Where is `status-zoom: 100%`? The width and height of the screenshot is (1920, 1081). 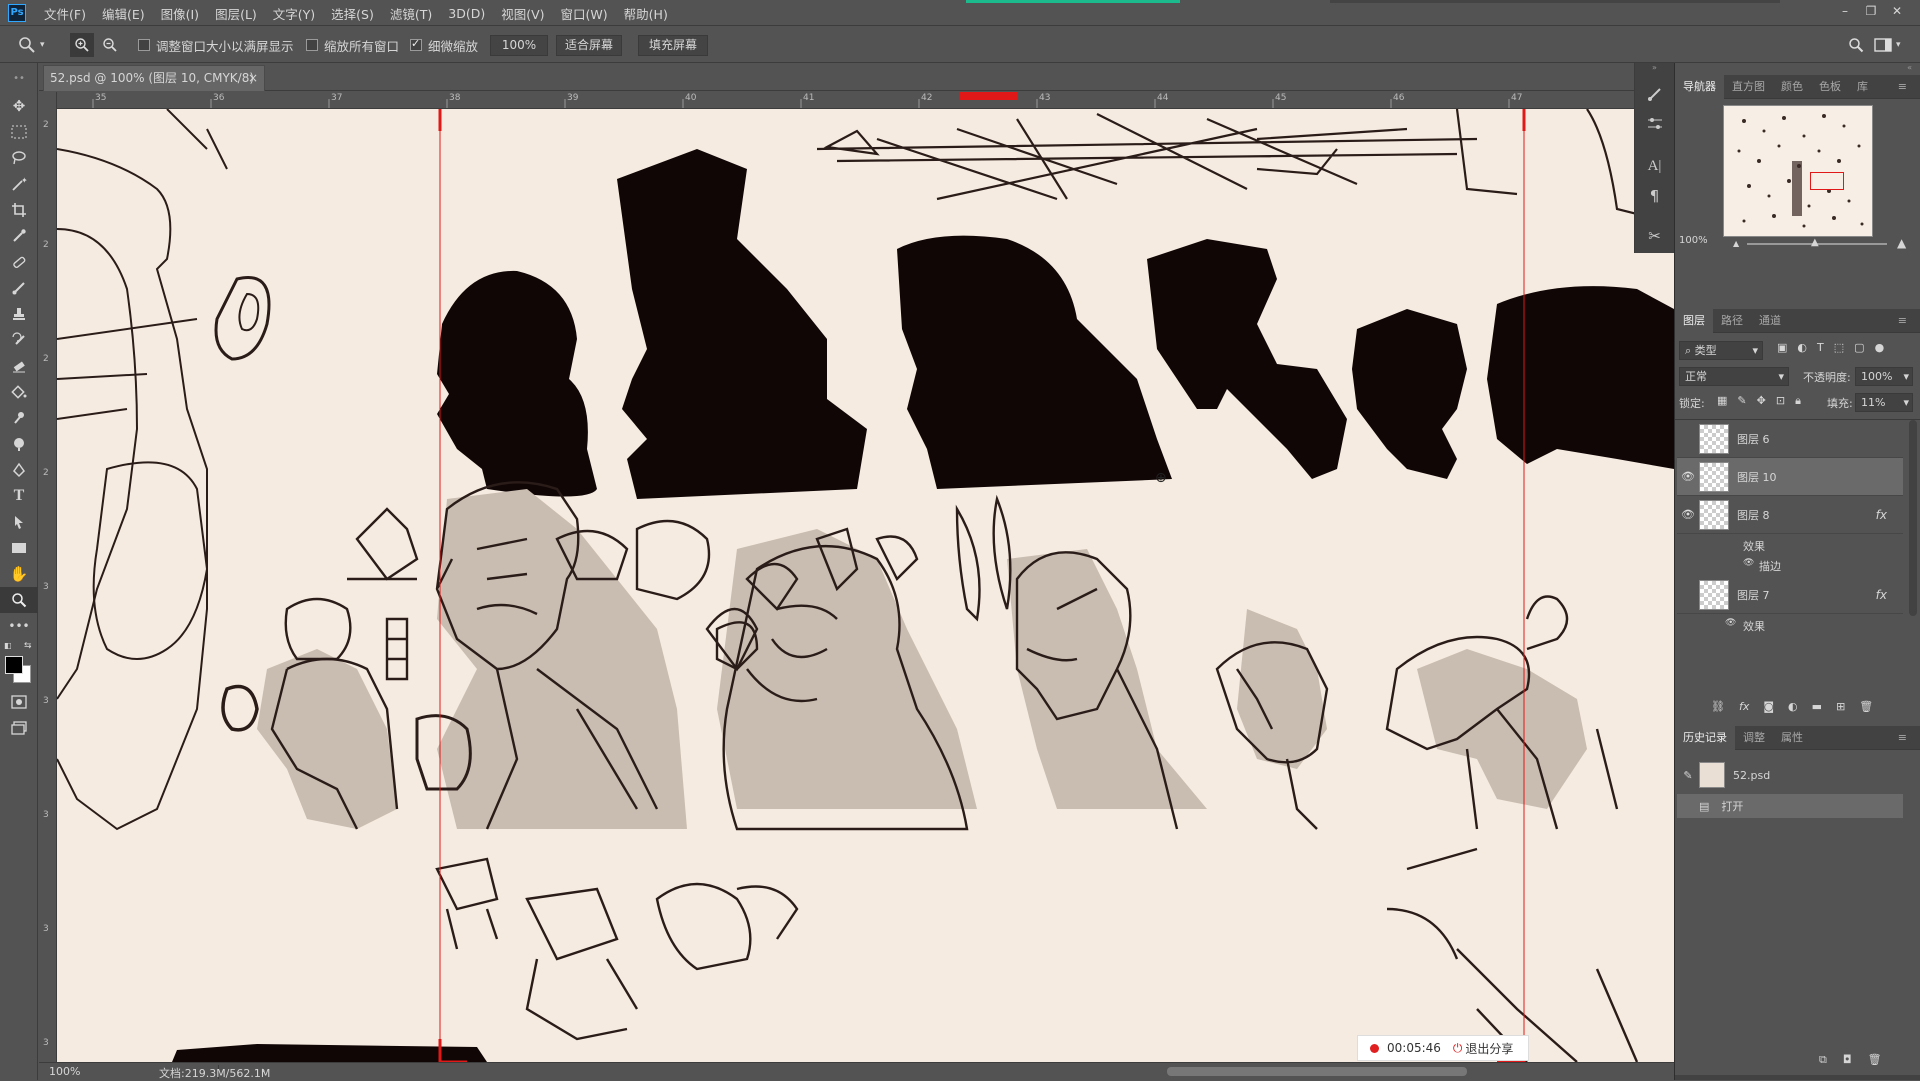 status-zoom: 100% is located at coordinates (64, 1071).